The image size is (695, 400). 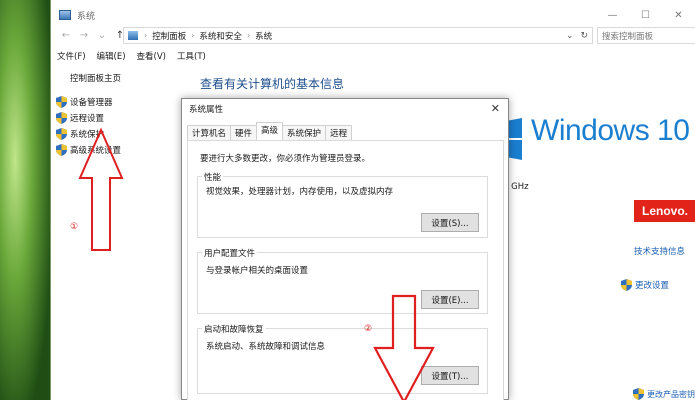 What do you see at coordinates (272, 84) in the screenshot?
I see `page-title: 查看有关计算机的基本信息` at bounding box center [272, 84].